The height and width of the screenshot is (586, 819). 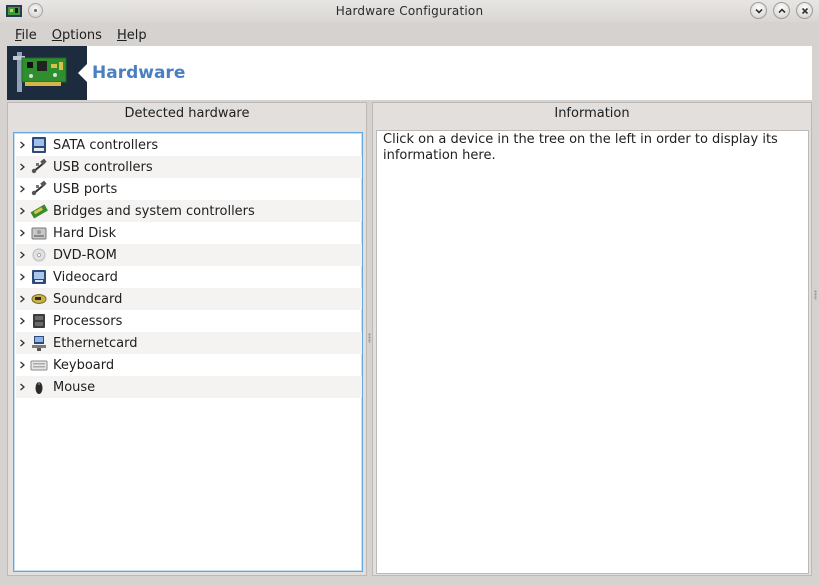 I want to click on page-title: Hardware, so click(x=139, y=73).